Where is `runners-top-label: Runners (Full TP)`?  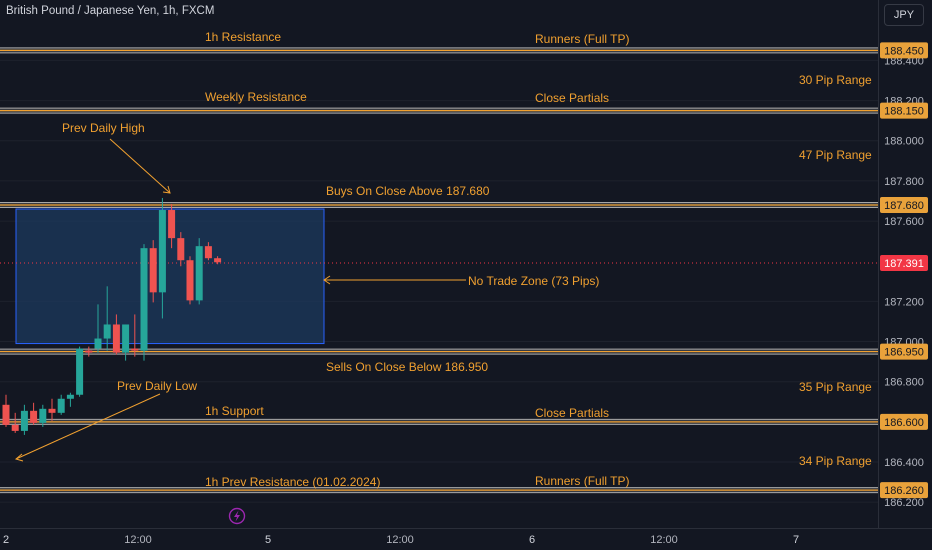
runners-top-label: Runners (Full TP) is located at coordinates (582, 39).